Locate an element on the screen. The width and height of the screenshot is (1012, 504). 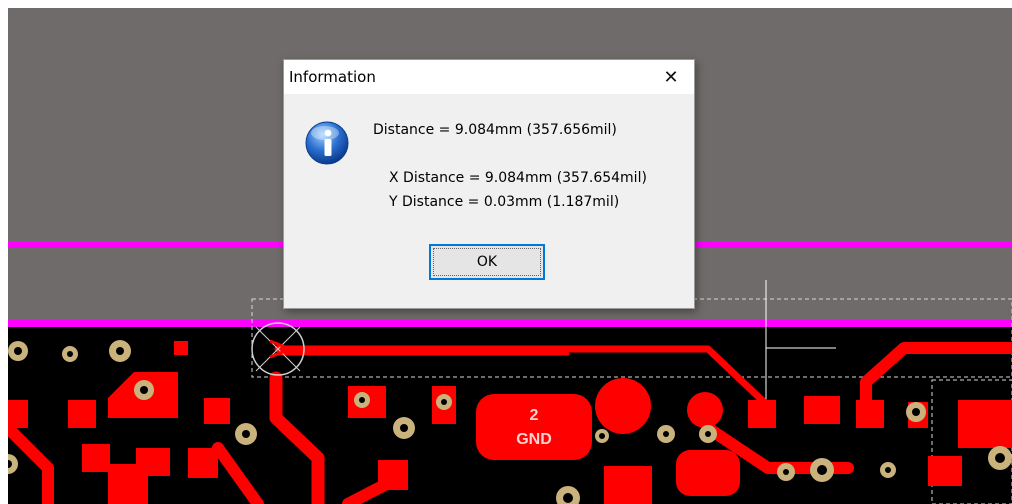
y-distance-text: Y Distance = 0.03mm (1.187mil) is located at coordinates (504, 202).